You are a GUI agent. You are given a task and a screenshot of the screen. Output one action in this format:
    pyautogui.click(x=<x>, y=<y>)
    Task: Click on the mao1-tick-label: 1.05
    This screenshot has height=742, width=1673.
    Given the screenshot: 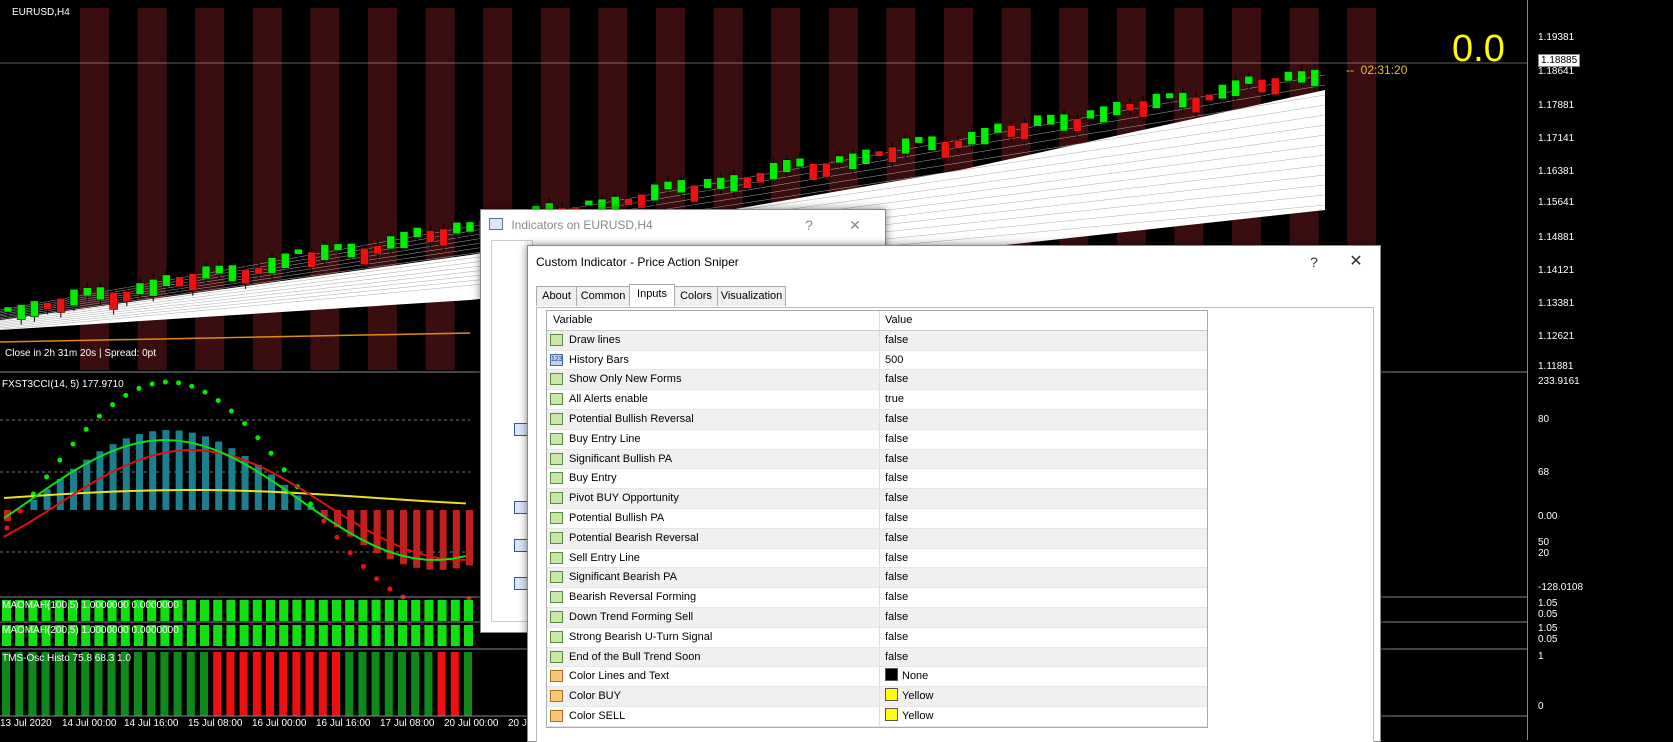 What is the action you would take?
    pyautogui.click(x=1548, y=603)
    